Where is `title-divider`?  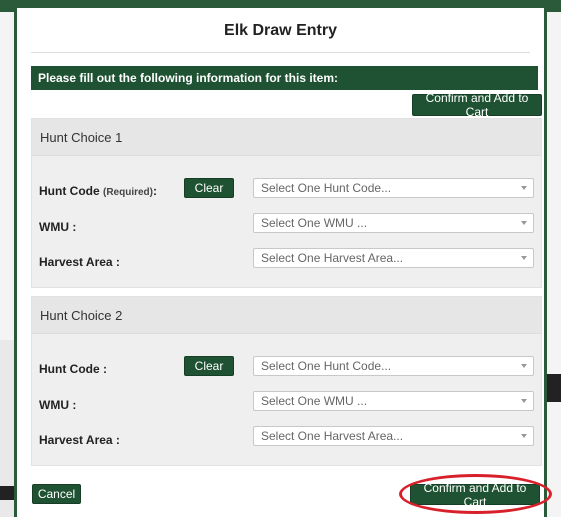
title-divider is located at coordinates (280, 52).